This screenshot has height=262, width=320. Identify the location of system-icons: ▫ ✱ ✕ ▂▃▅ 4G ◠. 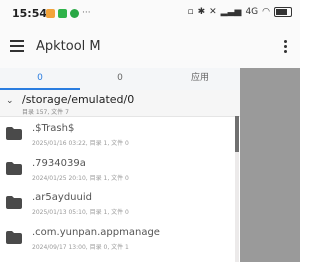
(239, 12).